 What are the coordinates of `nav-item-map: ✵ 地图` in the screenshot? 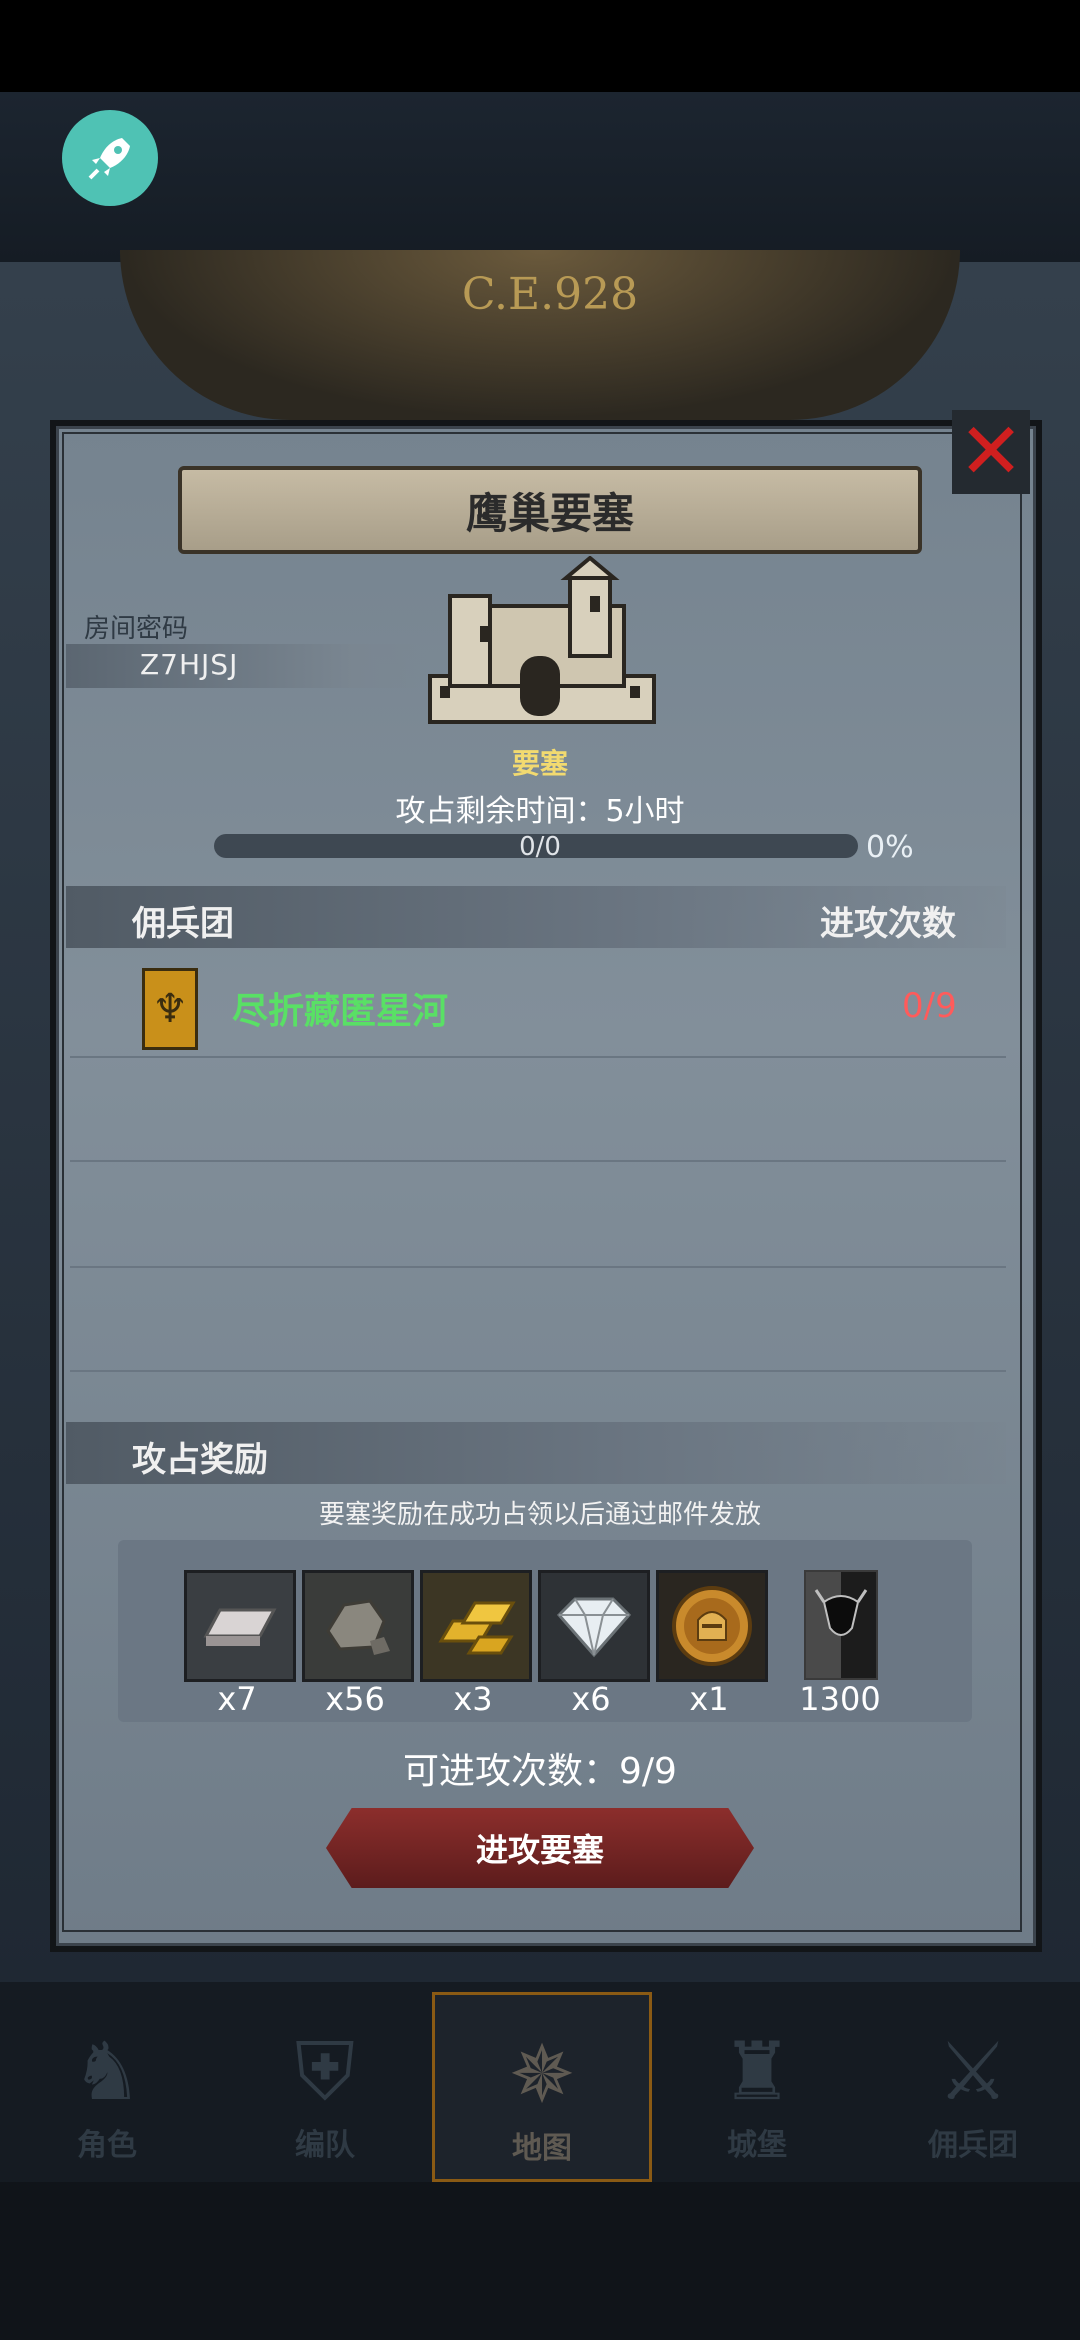 It's located at (542, 2087).